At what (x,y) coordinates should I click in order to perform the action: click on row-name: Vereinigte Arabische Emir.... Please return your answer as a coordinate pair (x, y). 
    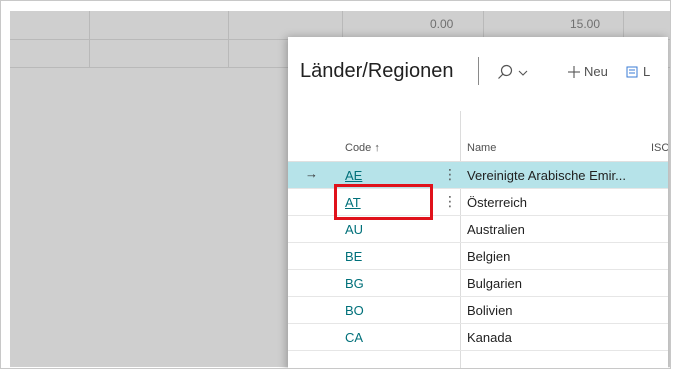
    Looking at the image, I should click on (546, 175).